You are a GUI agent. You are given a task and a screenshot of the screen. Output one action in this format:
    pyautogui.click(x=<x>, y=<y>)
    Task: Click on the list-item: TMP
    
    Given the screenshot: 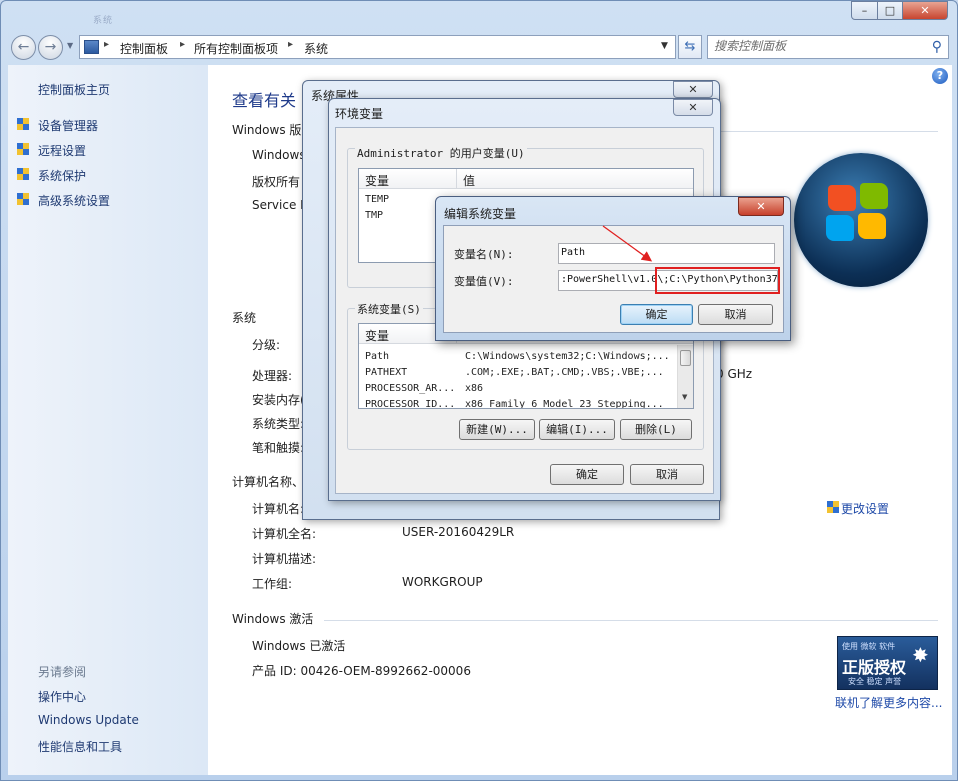 What is the action you would take?
    pyautogui.click(x=374, y=215)
    